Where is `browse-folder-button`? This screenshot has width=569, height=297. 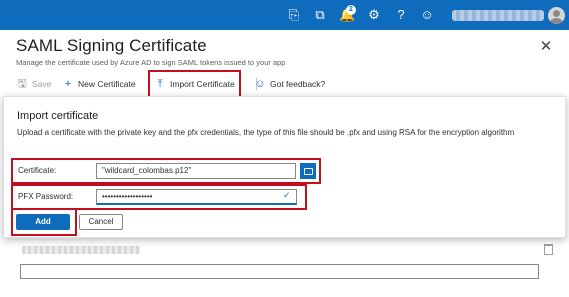
browse-folder-button is located at coordinates (308, 171).